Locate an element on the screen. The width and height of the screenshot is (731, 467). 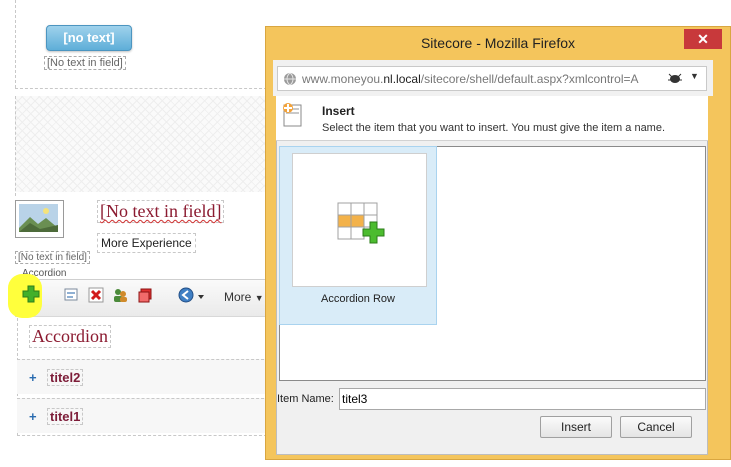
more-label: More is located at coordinates (238, 297).